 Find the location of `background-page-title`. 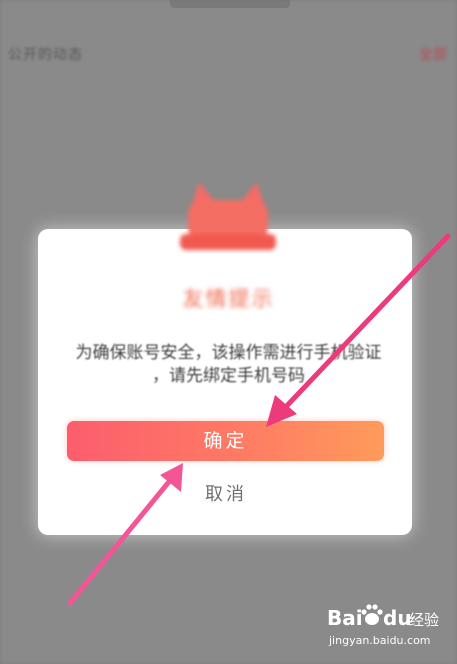

background-page-title is located at coordinates (230, 4).